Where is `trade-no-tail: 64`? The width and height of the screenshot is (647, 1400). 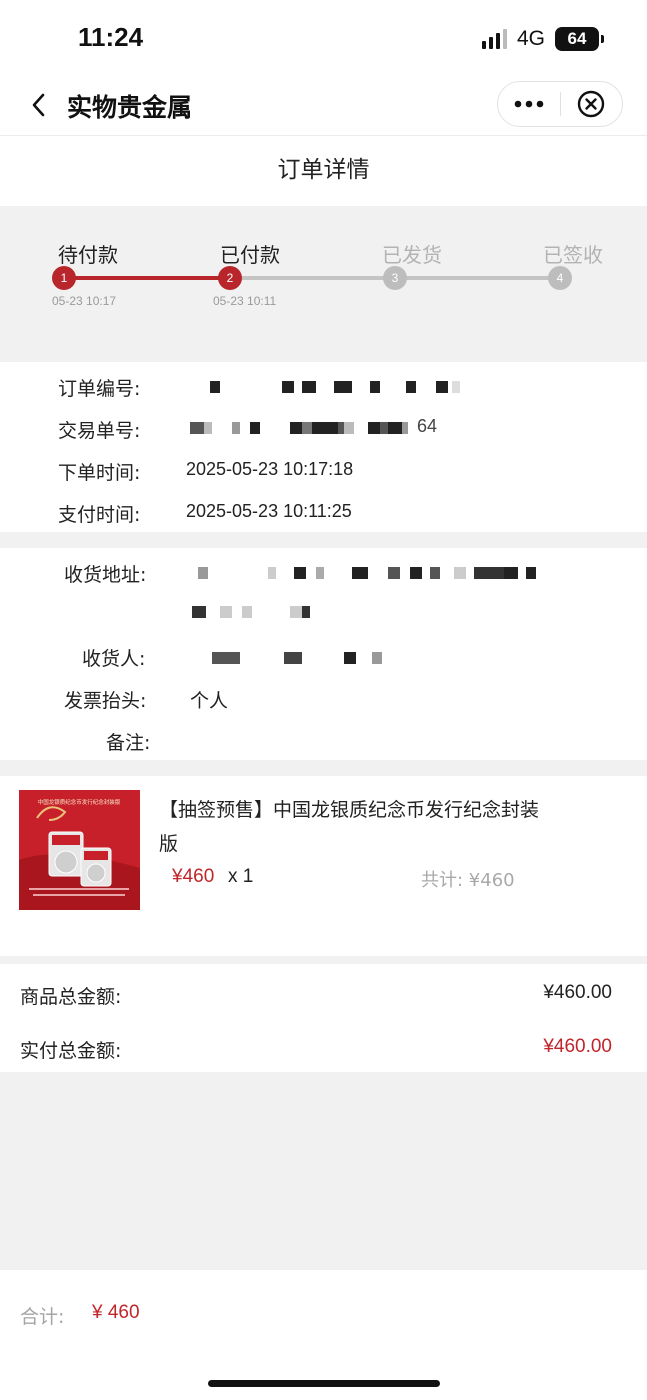
trade-no-tail: 64 is located at coordinates (427, 426).